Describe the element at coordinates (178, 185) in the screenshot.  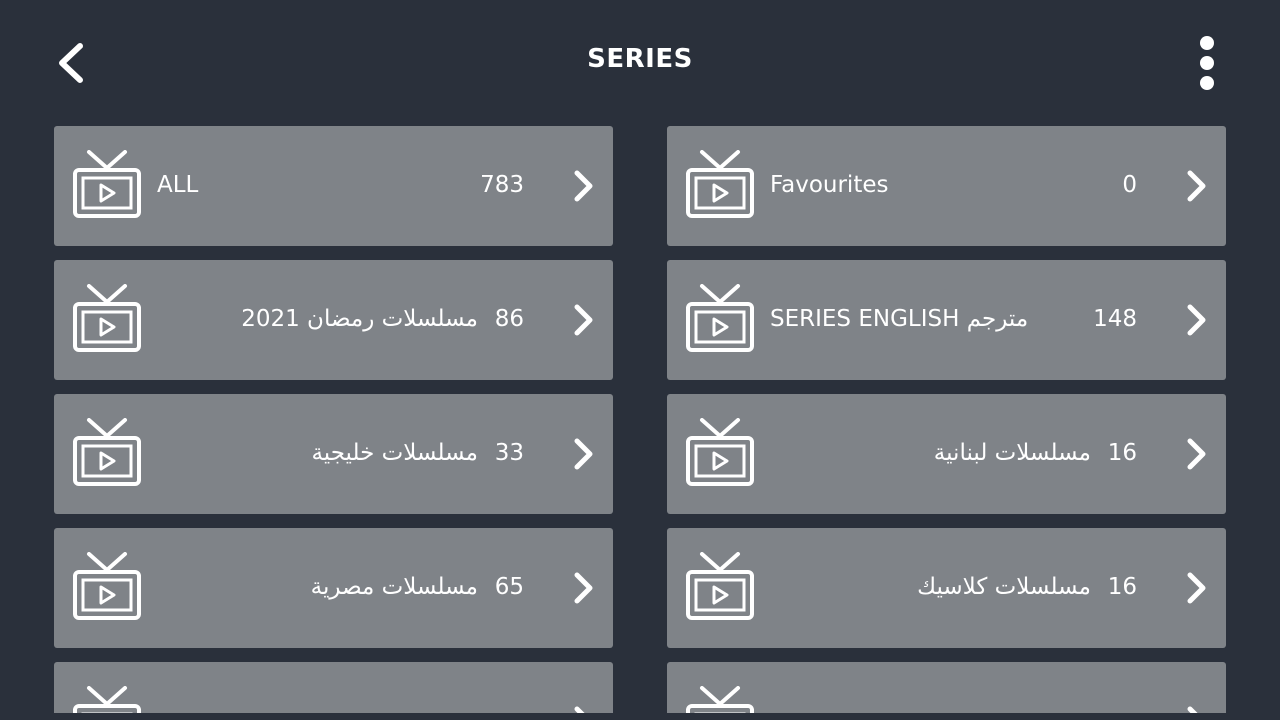
I see `category-label: ALL` at that location.